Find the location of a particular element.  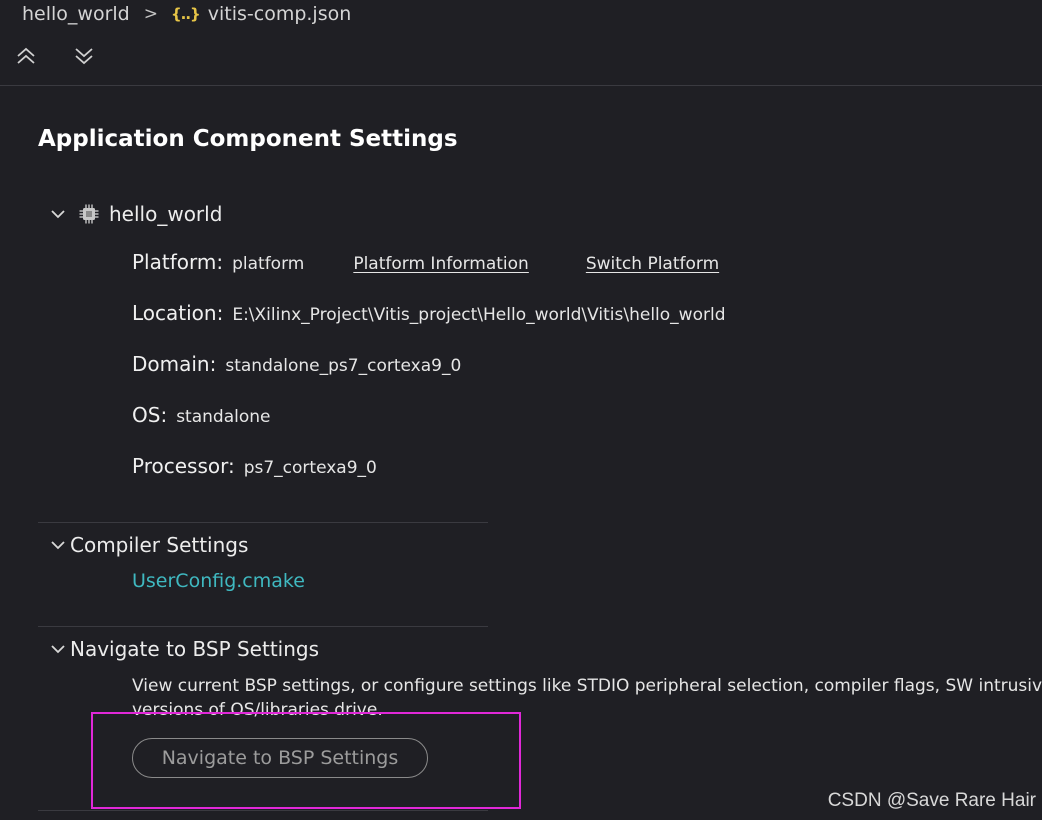

domain-value: standalone_ps7_cortexa9_0 is located at coordinates (343, 366).